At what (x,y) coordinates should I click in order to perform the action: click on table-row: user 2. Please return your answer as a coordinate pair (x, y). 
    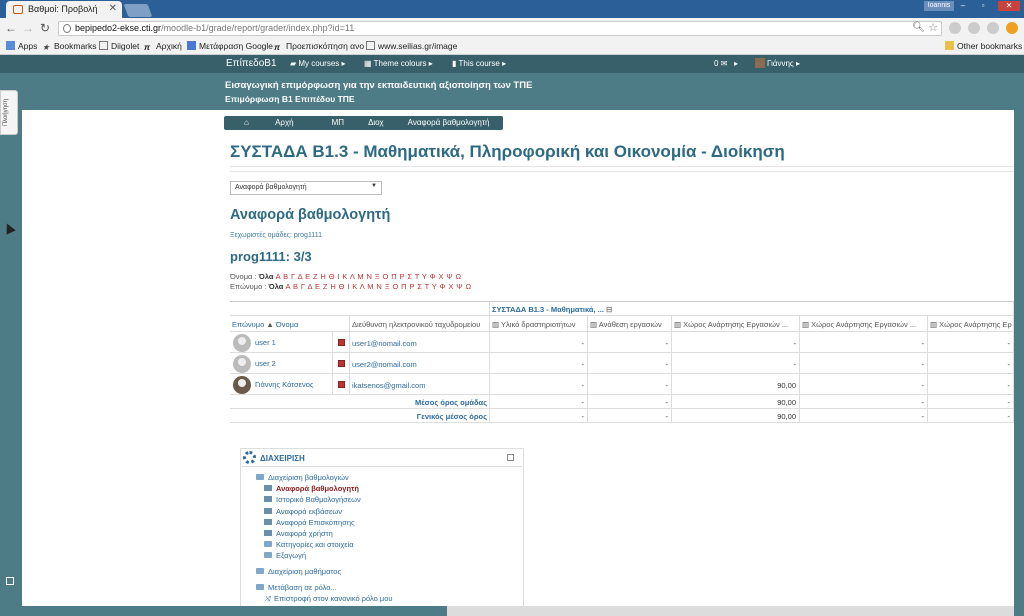
    Looking at the image, I should click on (281, 363).